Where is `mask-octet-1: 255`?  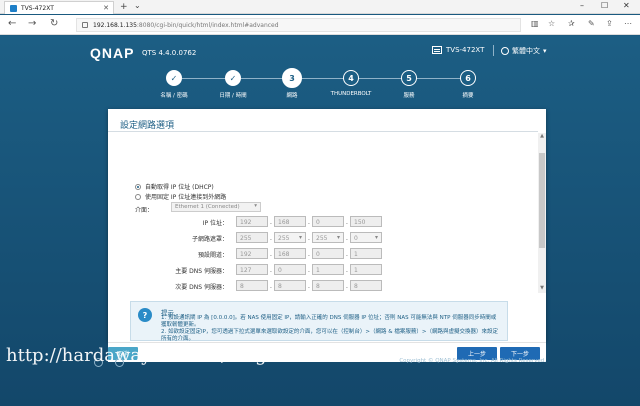 mask-octet-1: 255 is located at coordinates (252, 237).